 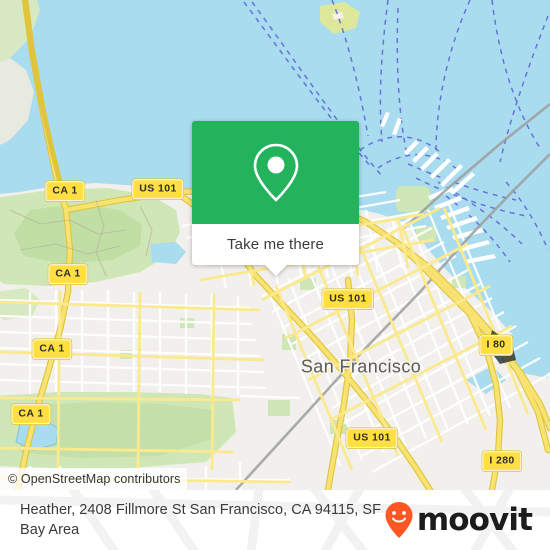 I want to click on take-me-there-label: Take me there, so click(x=275, y=244).